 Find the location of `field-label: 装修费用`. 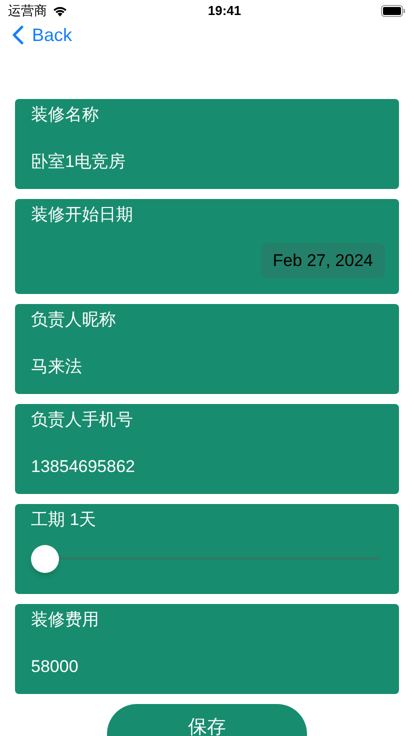

field-label: 装修费用 is located at coordinates (65, 619).